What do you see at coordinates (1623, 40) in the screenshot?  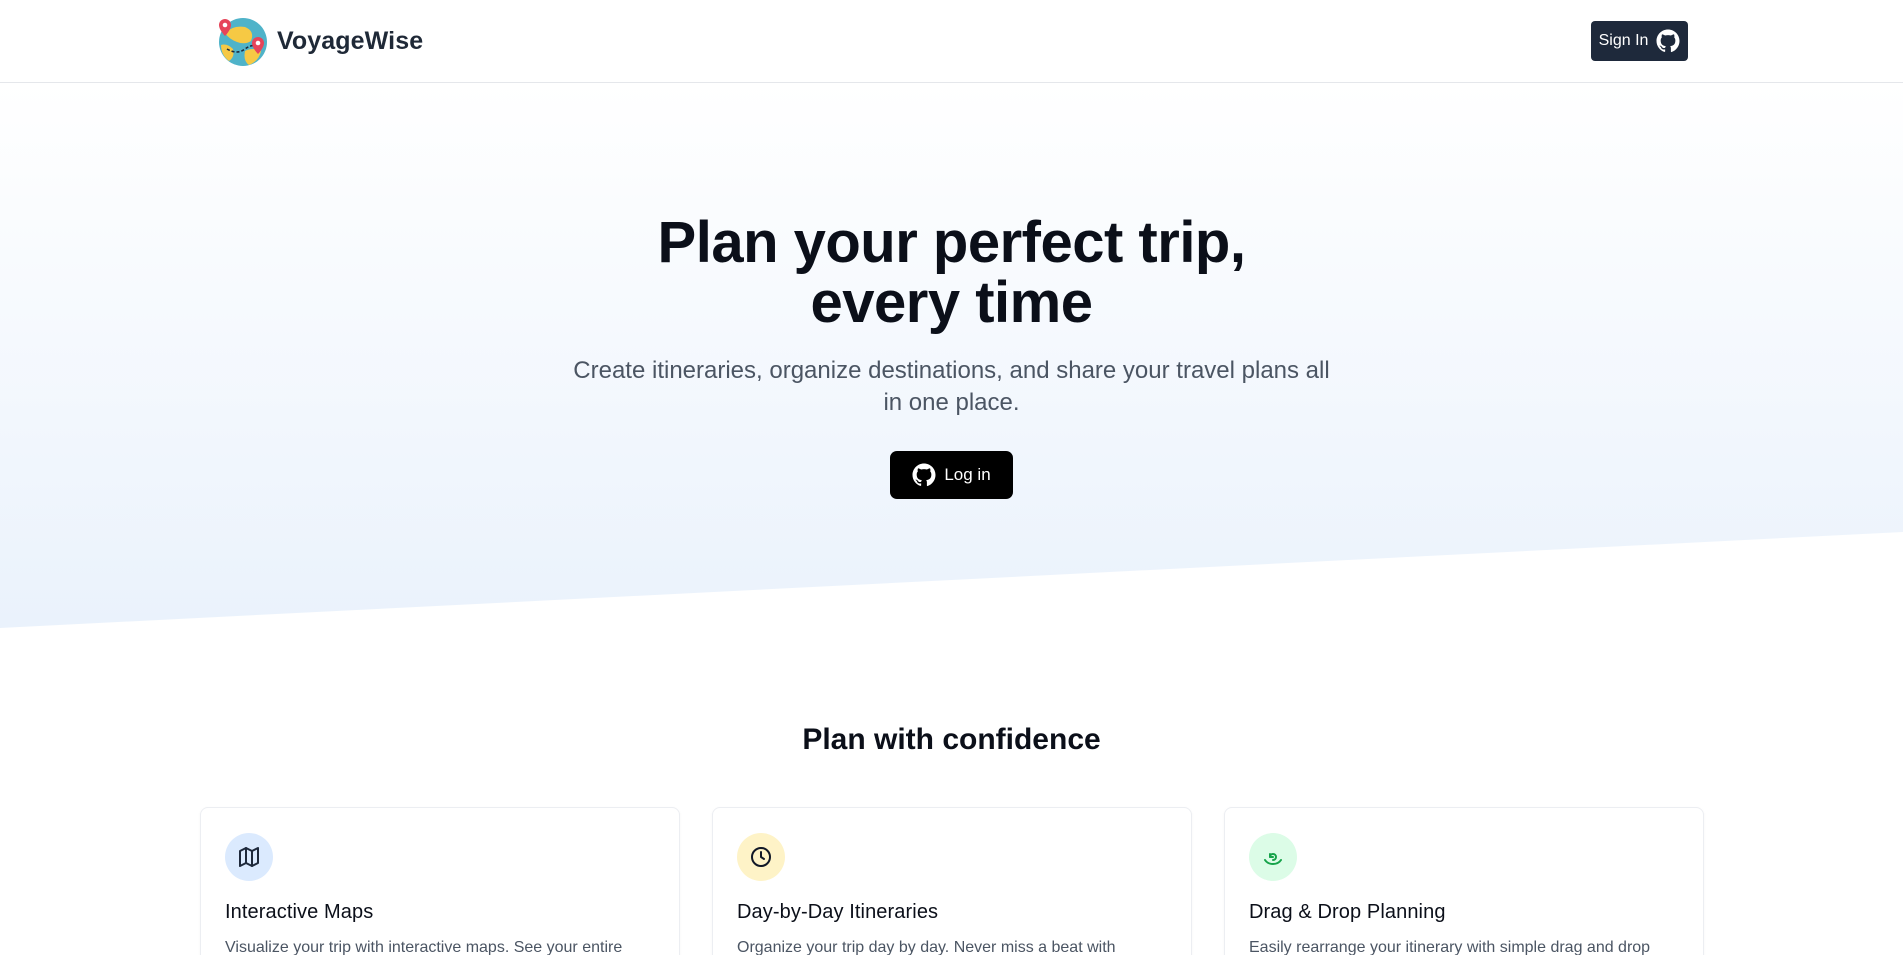 I see `sign-in-label: Sign In` at bounding box center [1623, 40].